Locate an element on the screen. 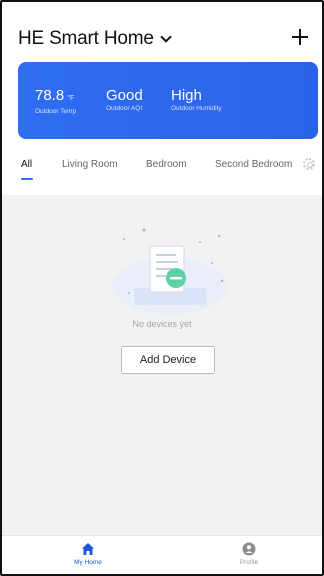 The height and width of the screenshot is (576, 324). outdoor-temp: 78.8 °F Outdoor Temp is located at coordinates (55, 101).